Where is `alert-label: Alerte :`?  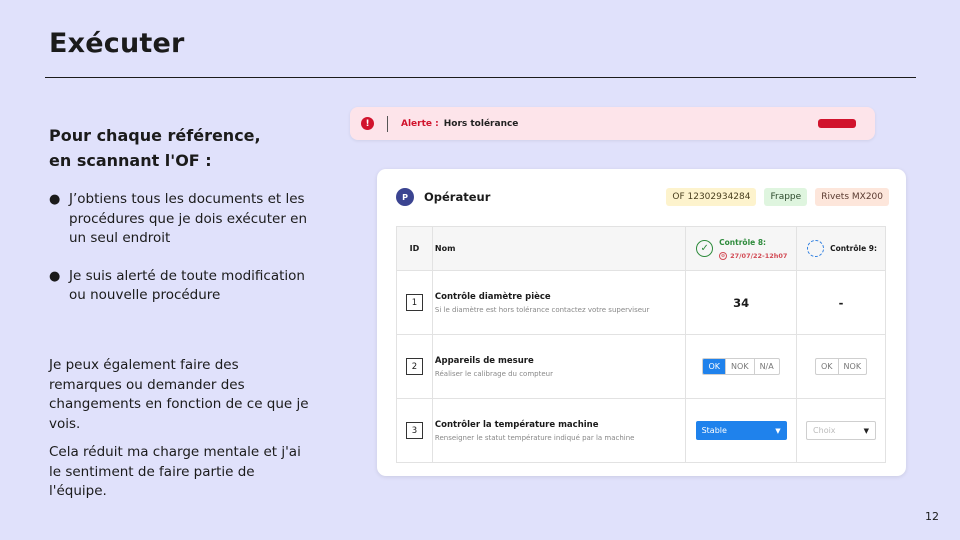
alert-label: Alerte : is located at coordinates (420, 123).